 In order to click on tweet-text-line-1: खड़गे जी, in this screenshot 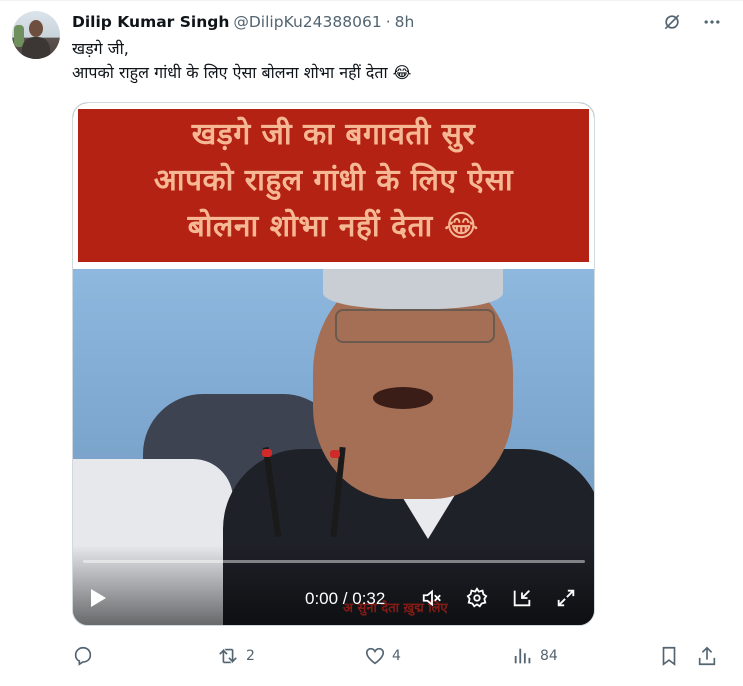, I will do `click(100, 48)`.